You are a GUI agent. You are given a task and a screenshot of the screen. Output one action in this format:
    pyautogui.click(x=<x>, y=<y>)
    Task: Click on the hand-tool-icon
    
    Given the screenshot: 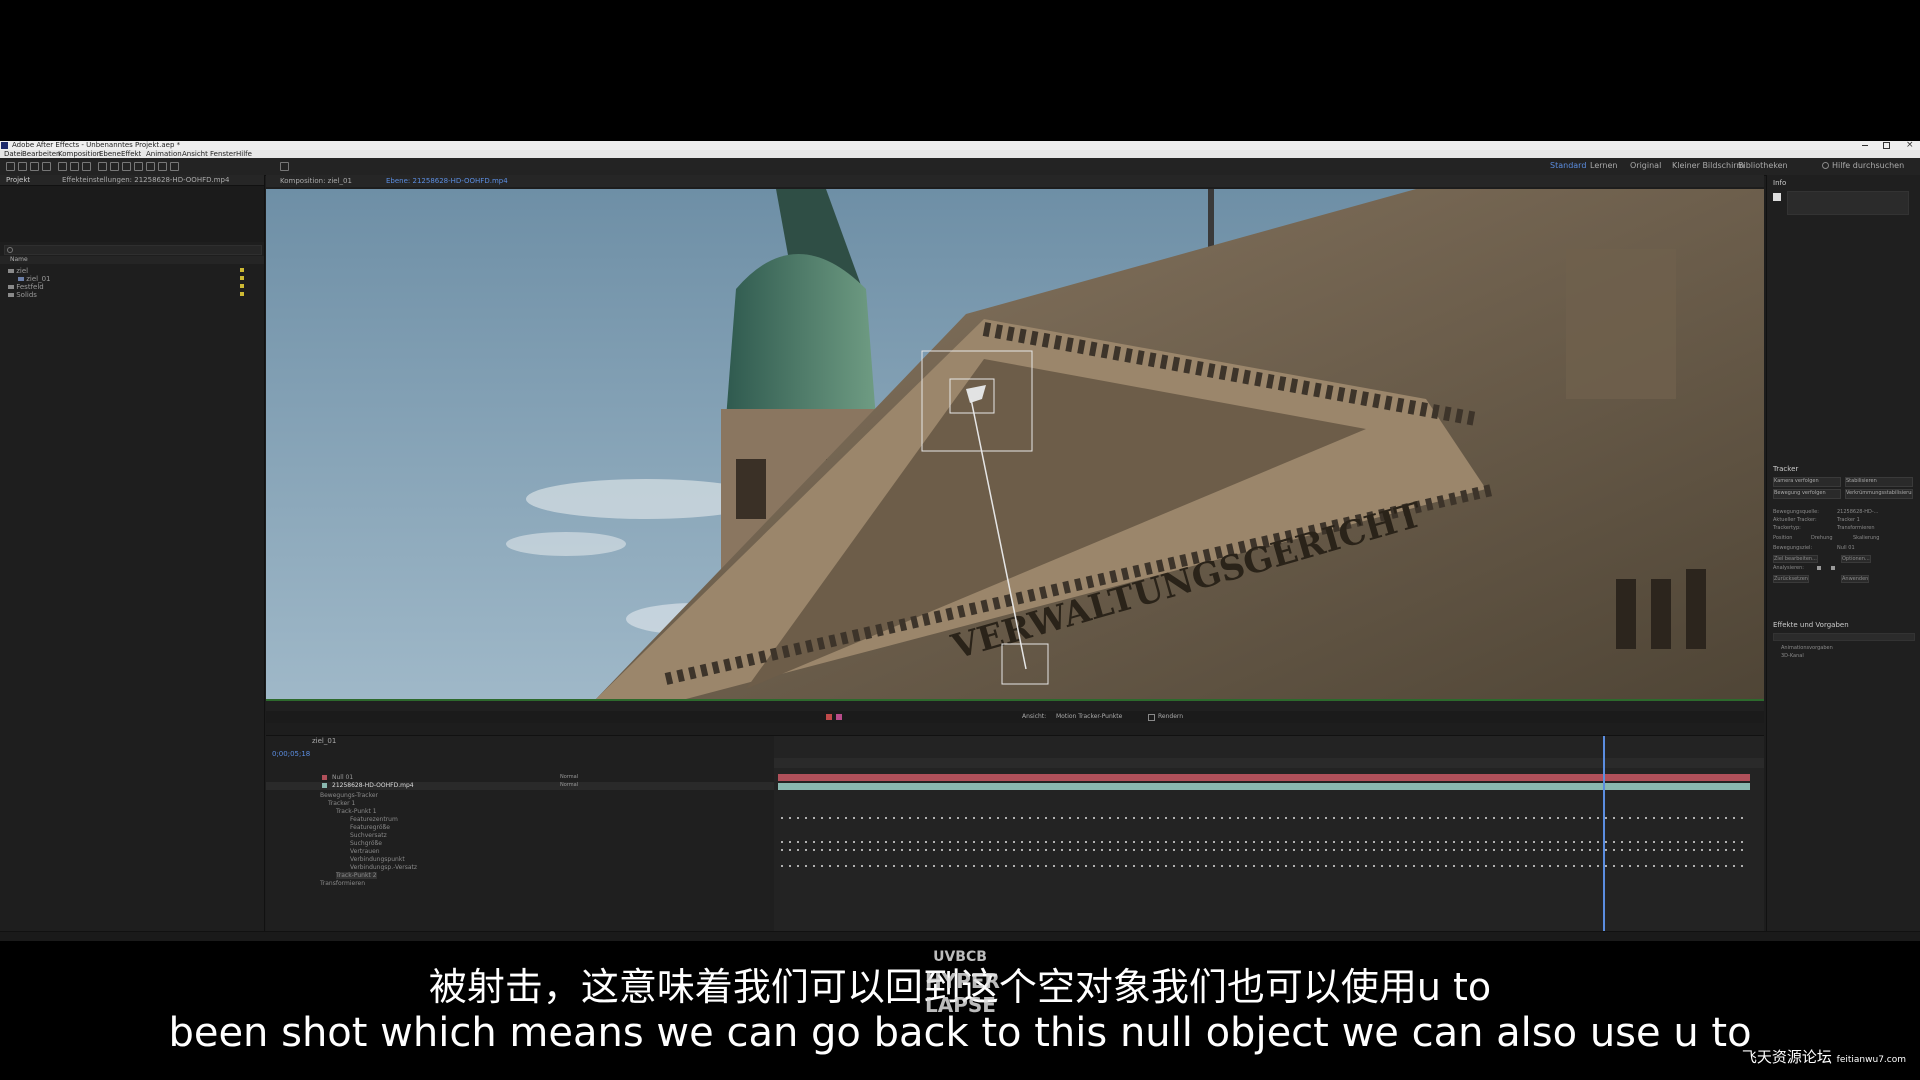 What is the action you would take?
    pyautogui.click(x=34, y=166)
    